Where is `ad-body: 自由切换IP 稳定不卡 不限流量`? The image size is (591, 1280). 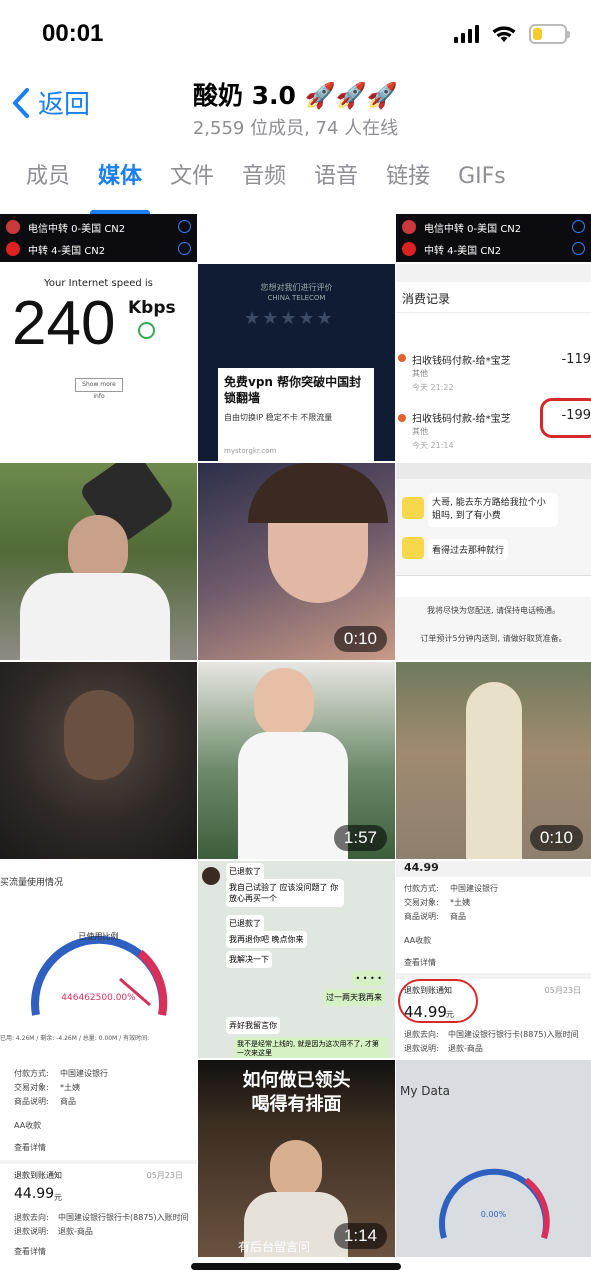
ad-body: 自由切换IP 稳定不卡 不限流量 is located at coordinates (278, 417).